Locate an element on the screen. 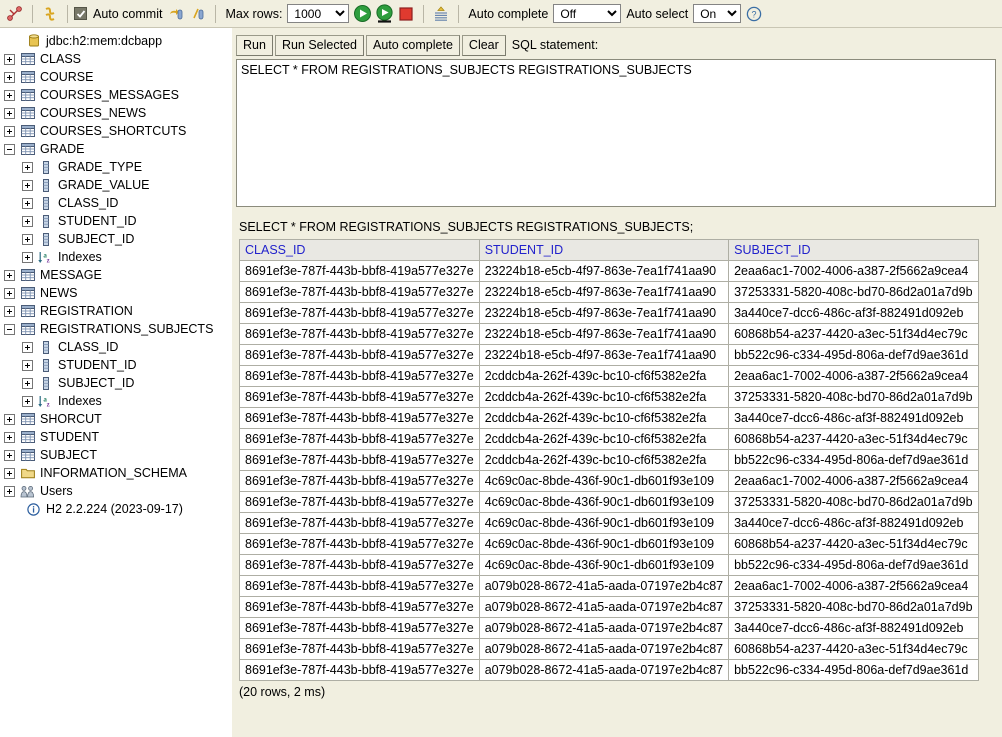 The width and height of the screenshot is (1002, 737). disconnect-icon is located at coordinates (15, 14).